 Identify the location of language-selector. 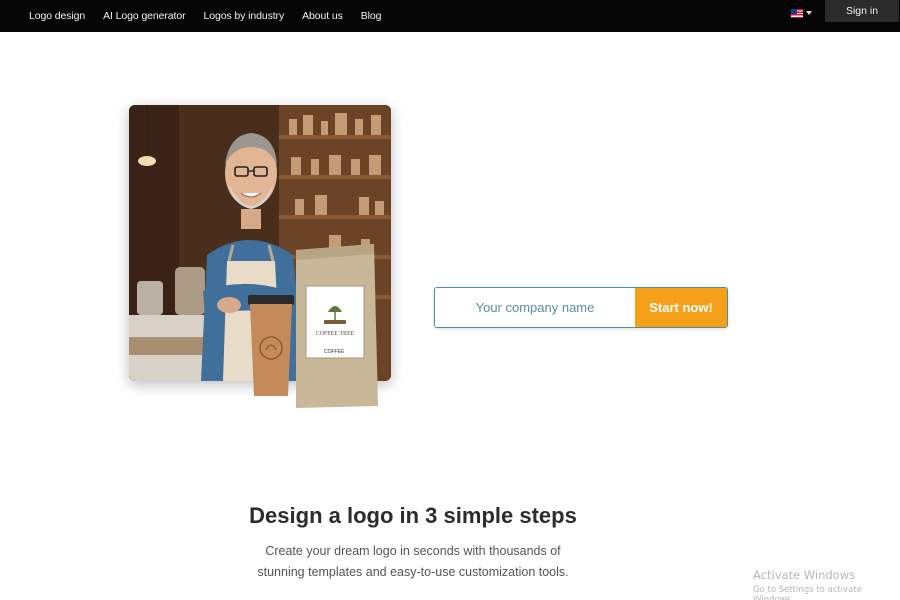
(802, 13).